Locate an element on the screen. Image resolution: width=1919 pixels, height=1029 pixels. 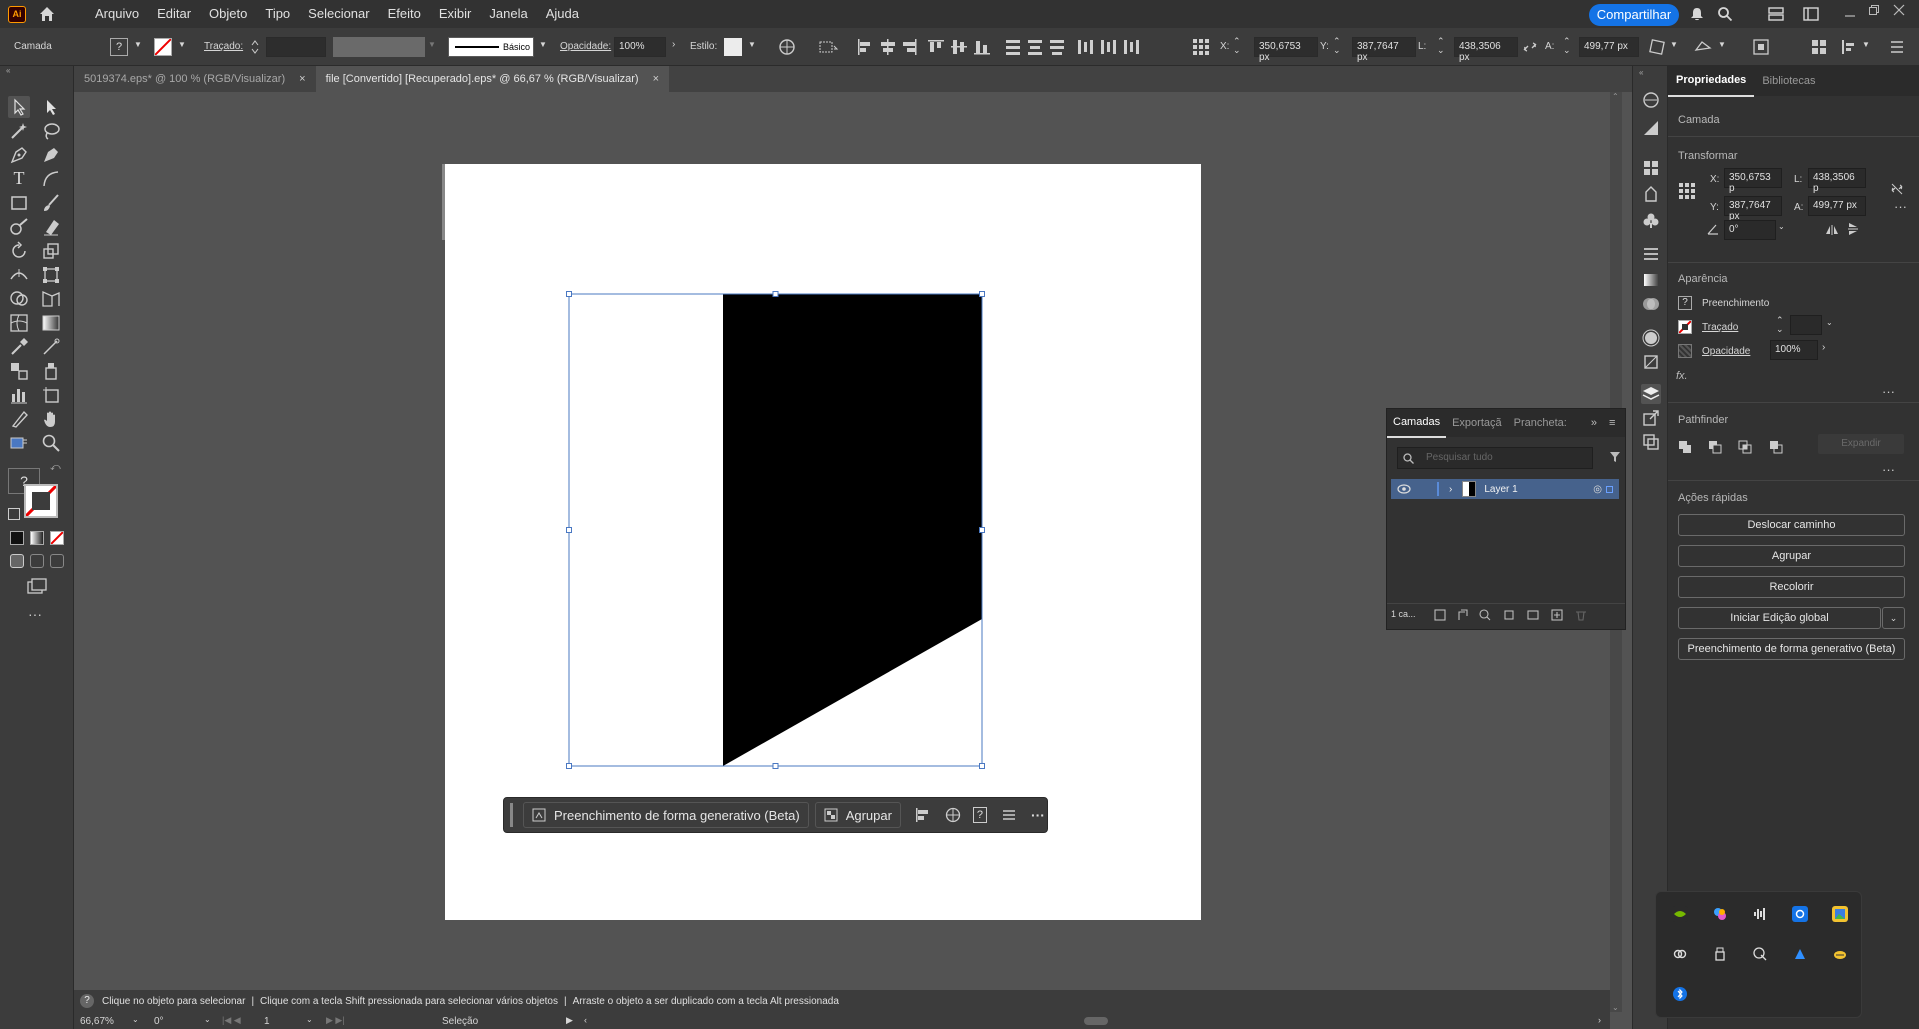
start-global-edit-button: Iniciar Edição global is located at coordinates (1779, 618).